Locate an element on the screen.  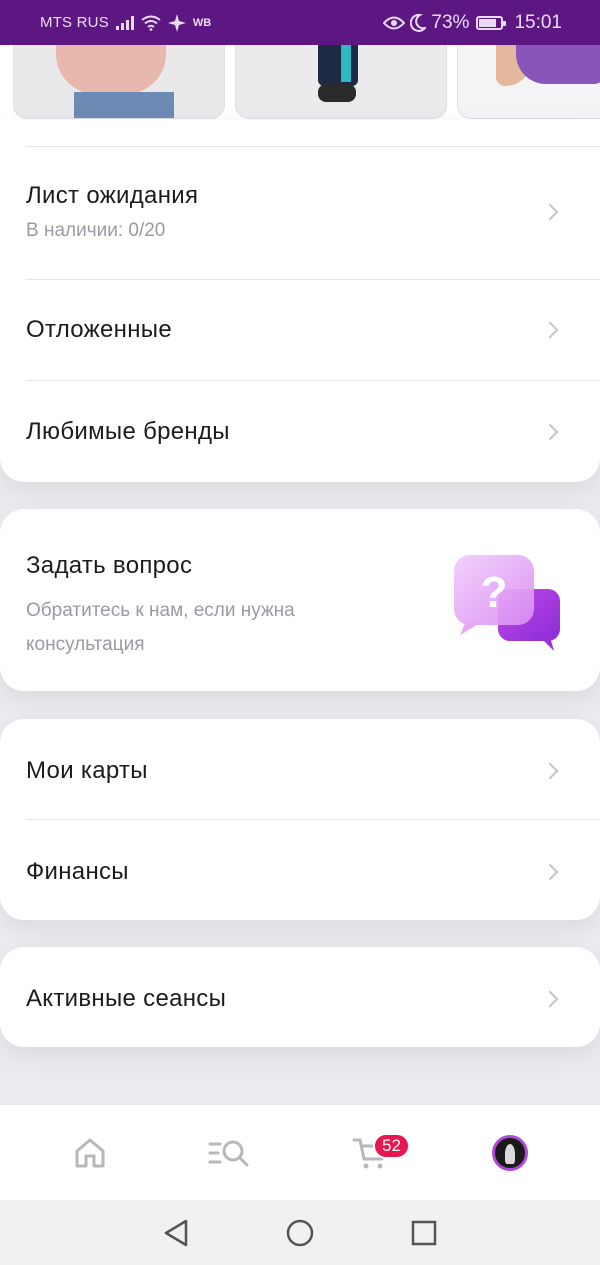
eye-icon is located at coordinates (394, 22).